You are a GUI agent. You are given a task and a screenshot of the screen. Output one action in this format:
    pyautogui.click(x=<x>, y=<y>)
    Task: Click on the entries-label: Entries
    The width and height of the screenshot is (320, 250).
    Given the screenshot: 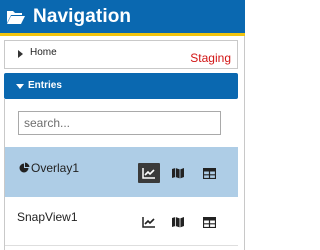 What is the action you would take?
    pyautogui.click(x=45, y=85)
    